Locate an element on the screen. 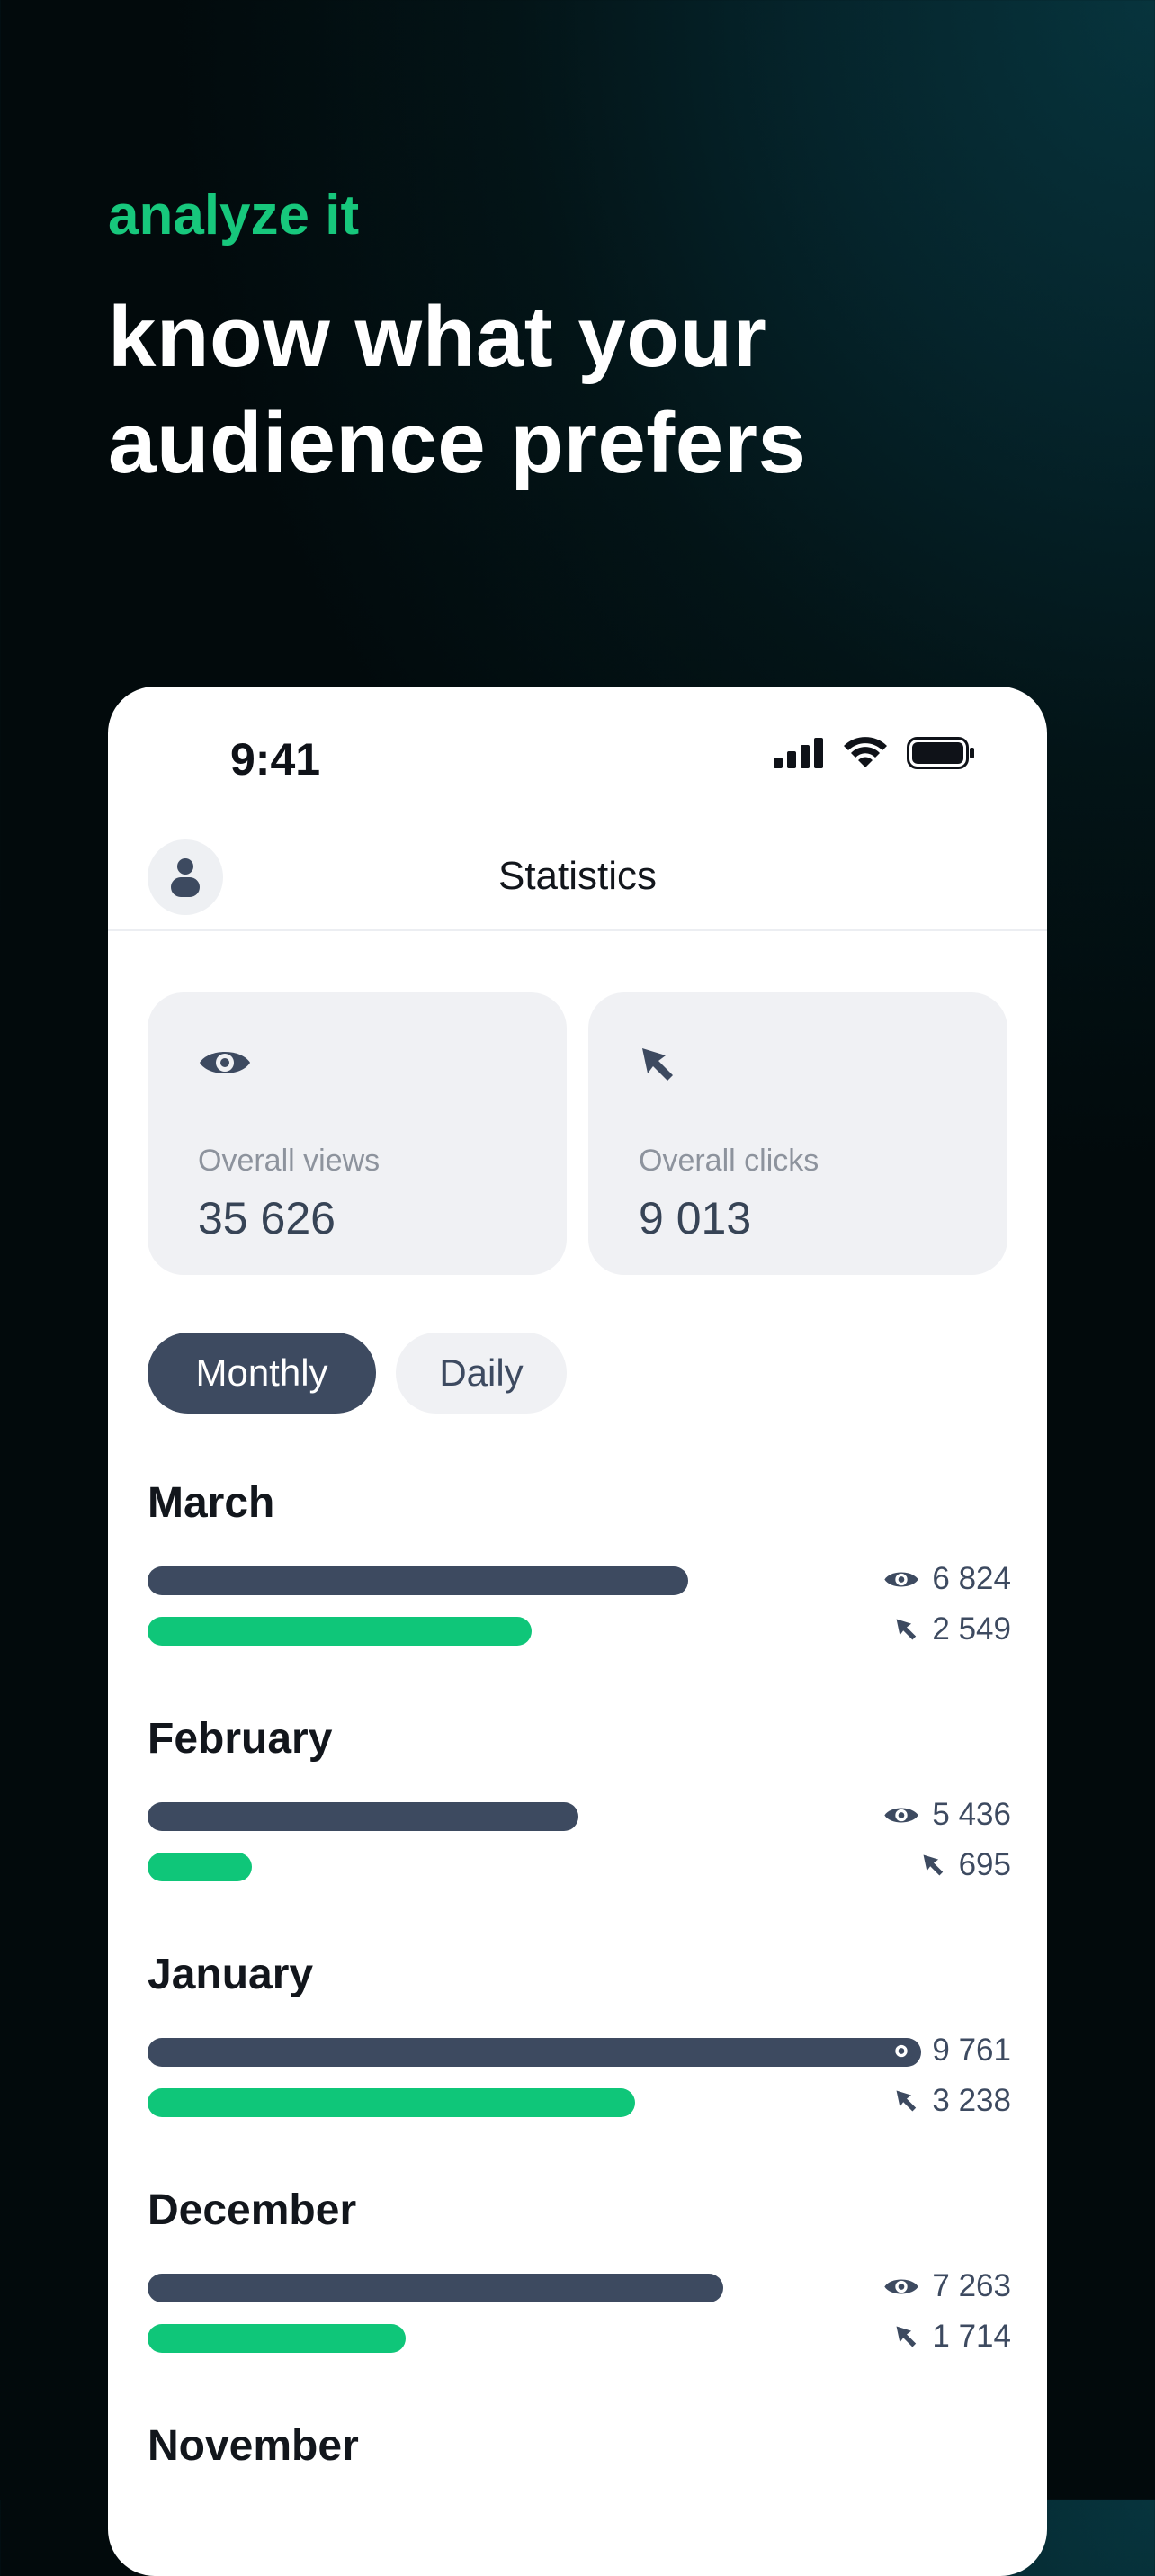 This screenshot has height=2576, width=1155. wifi-icon is located at coordinates (865, 752).